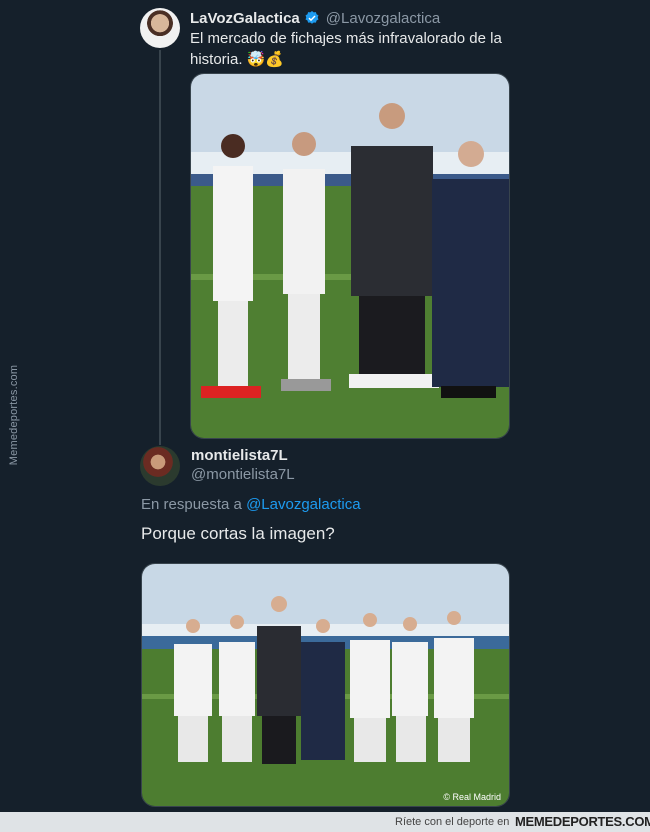 Image resolution: width=650 pixels, height=832 pixels. I want to click on verified-badge-icon, so click(312, 18).